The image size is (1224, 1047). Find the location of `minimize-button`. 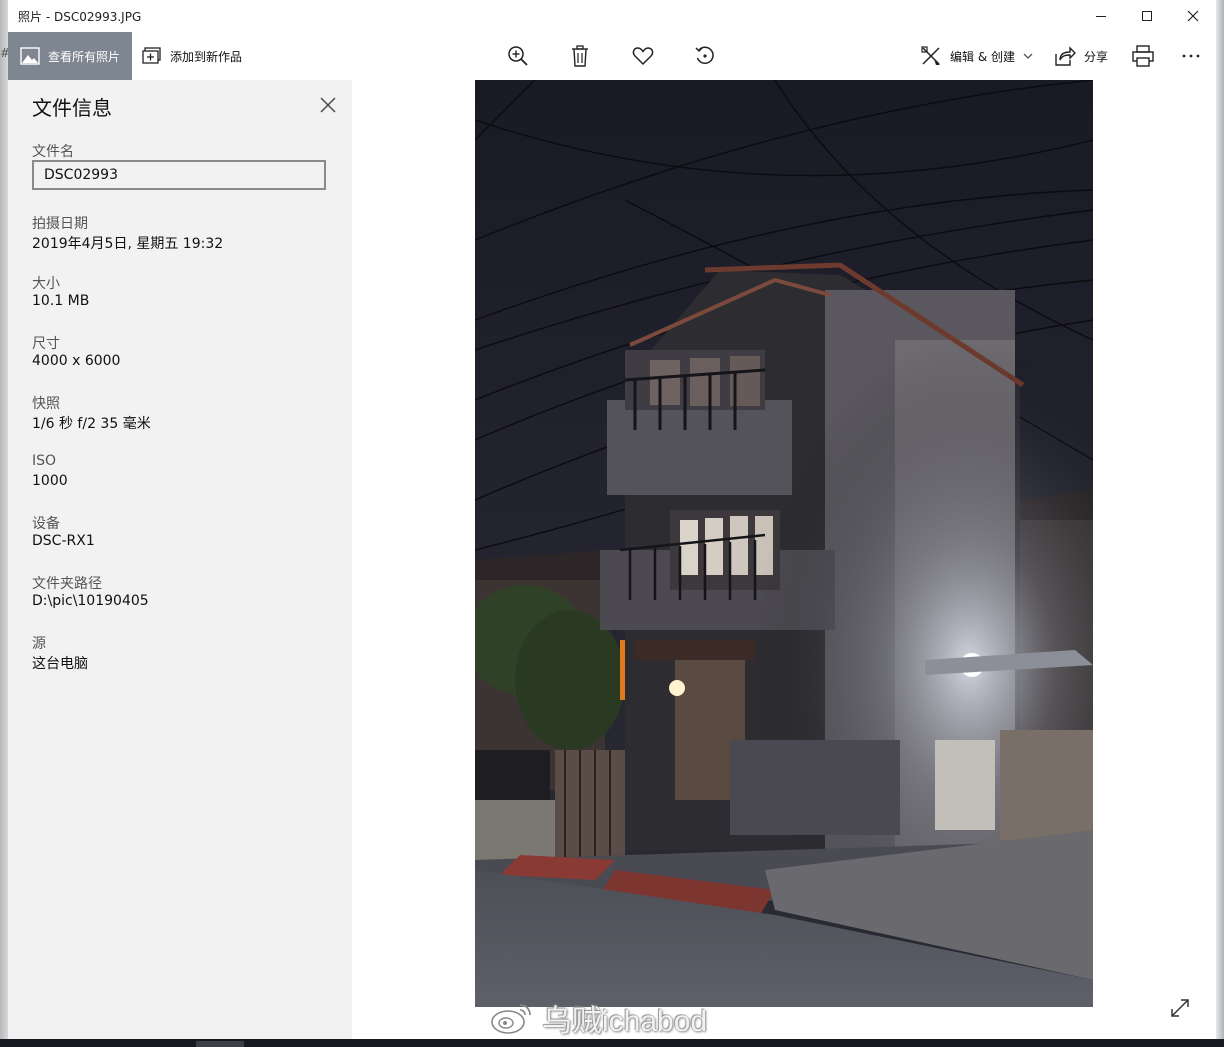

minimize-button is located at coordinates (1101, 16).